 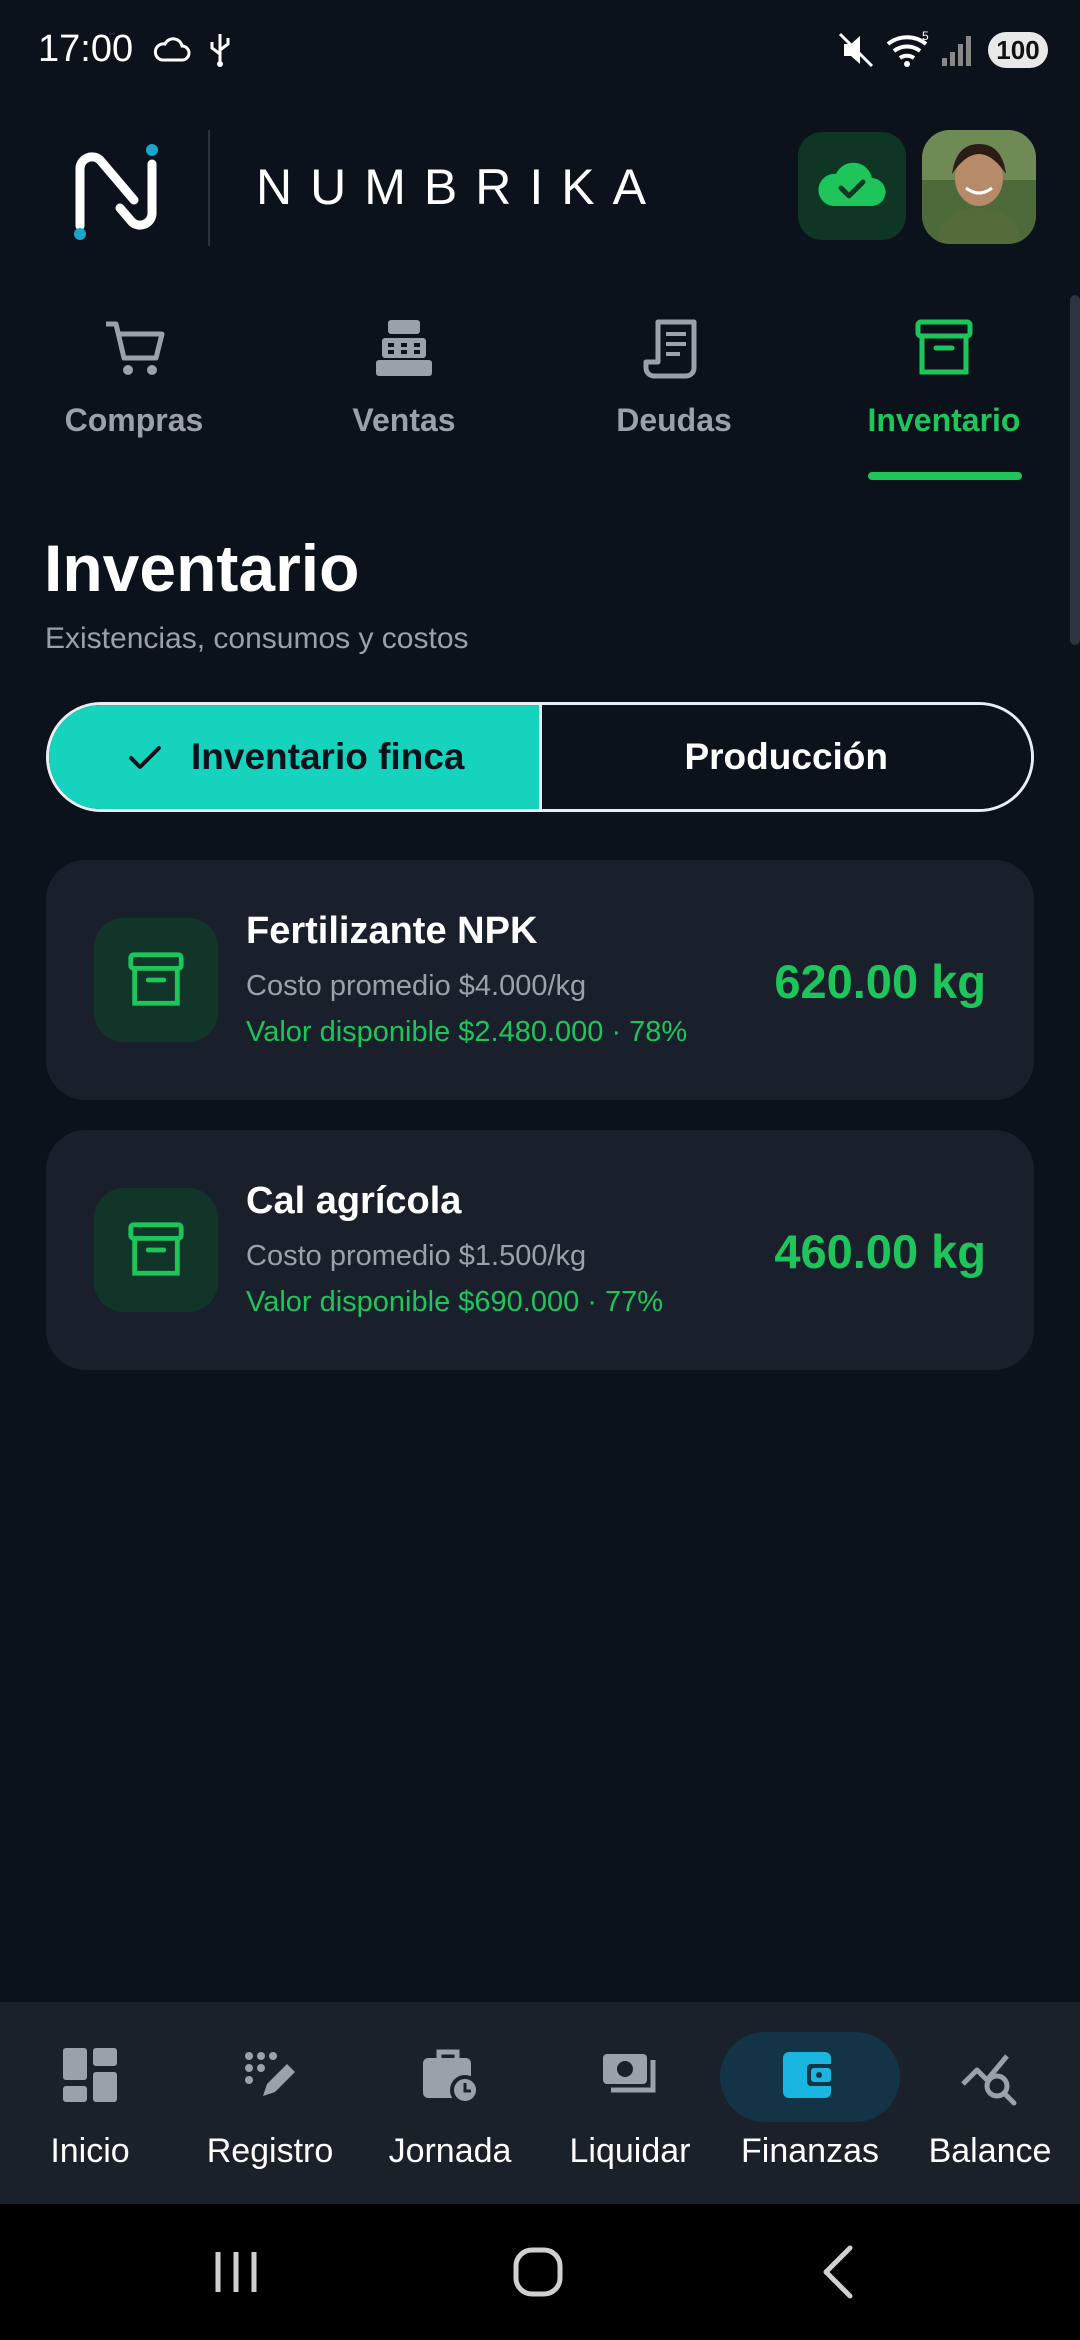 I want to click on segment-inventario-finca: Inventario finca, so click(x=295, y=757).